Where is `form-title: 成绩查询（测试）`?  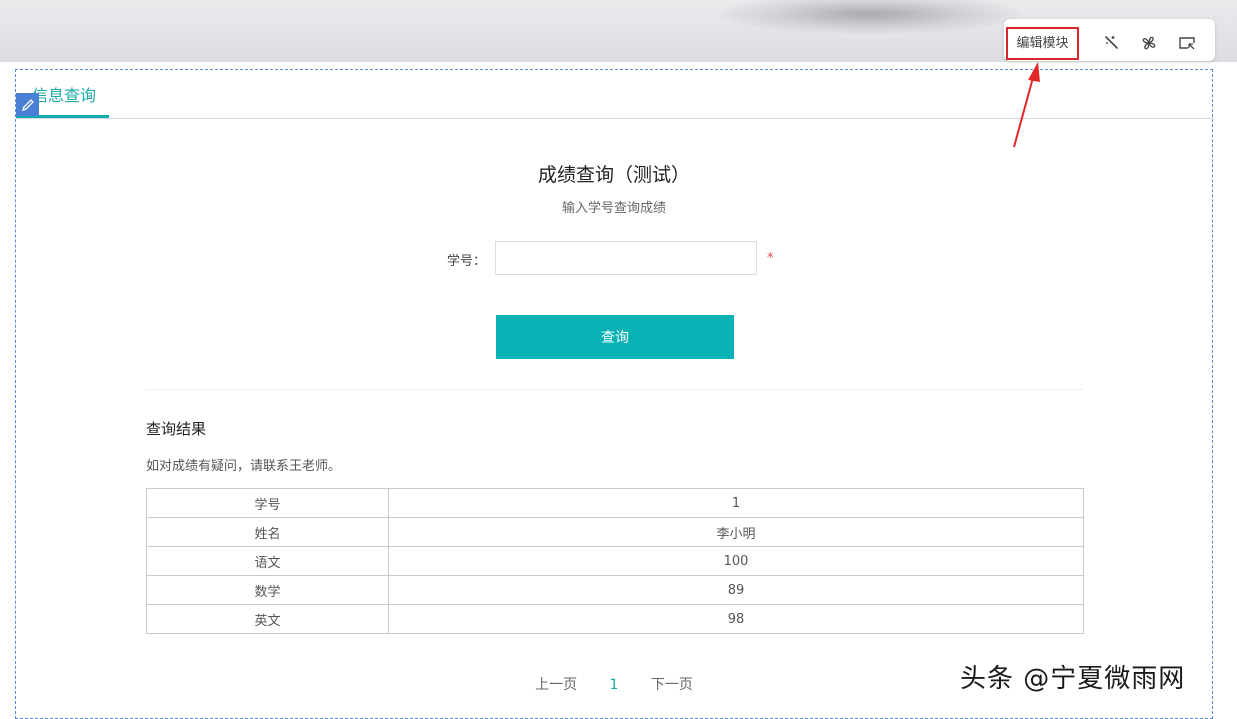
form-title: 成绩查询（测试） is located at coordinates (613, 175).